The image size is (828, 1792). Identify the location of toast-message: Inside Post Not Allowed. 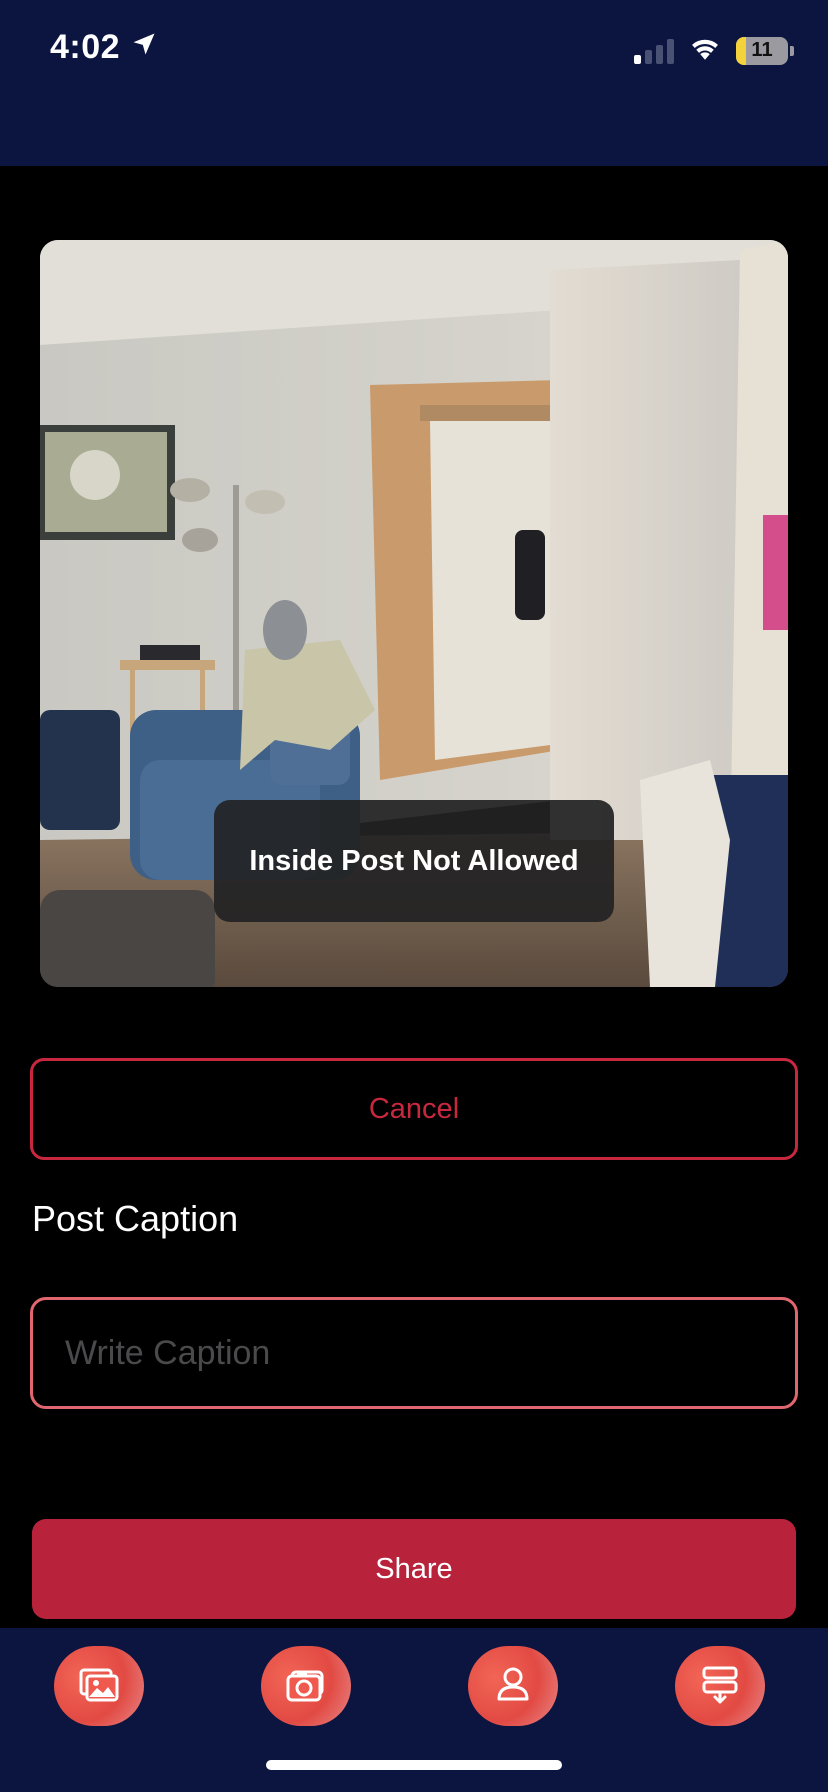
(414, 861).